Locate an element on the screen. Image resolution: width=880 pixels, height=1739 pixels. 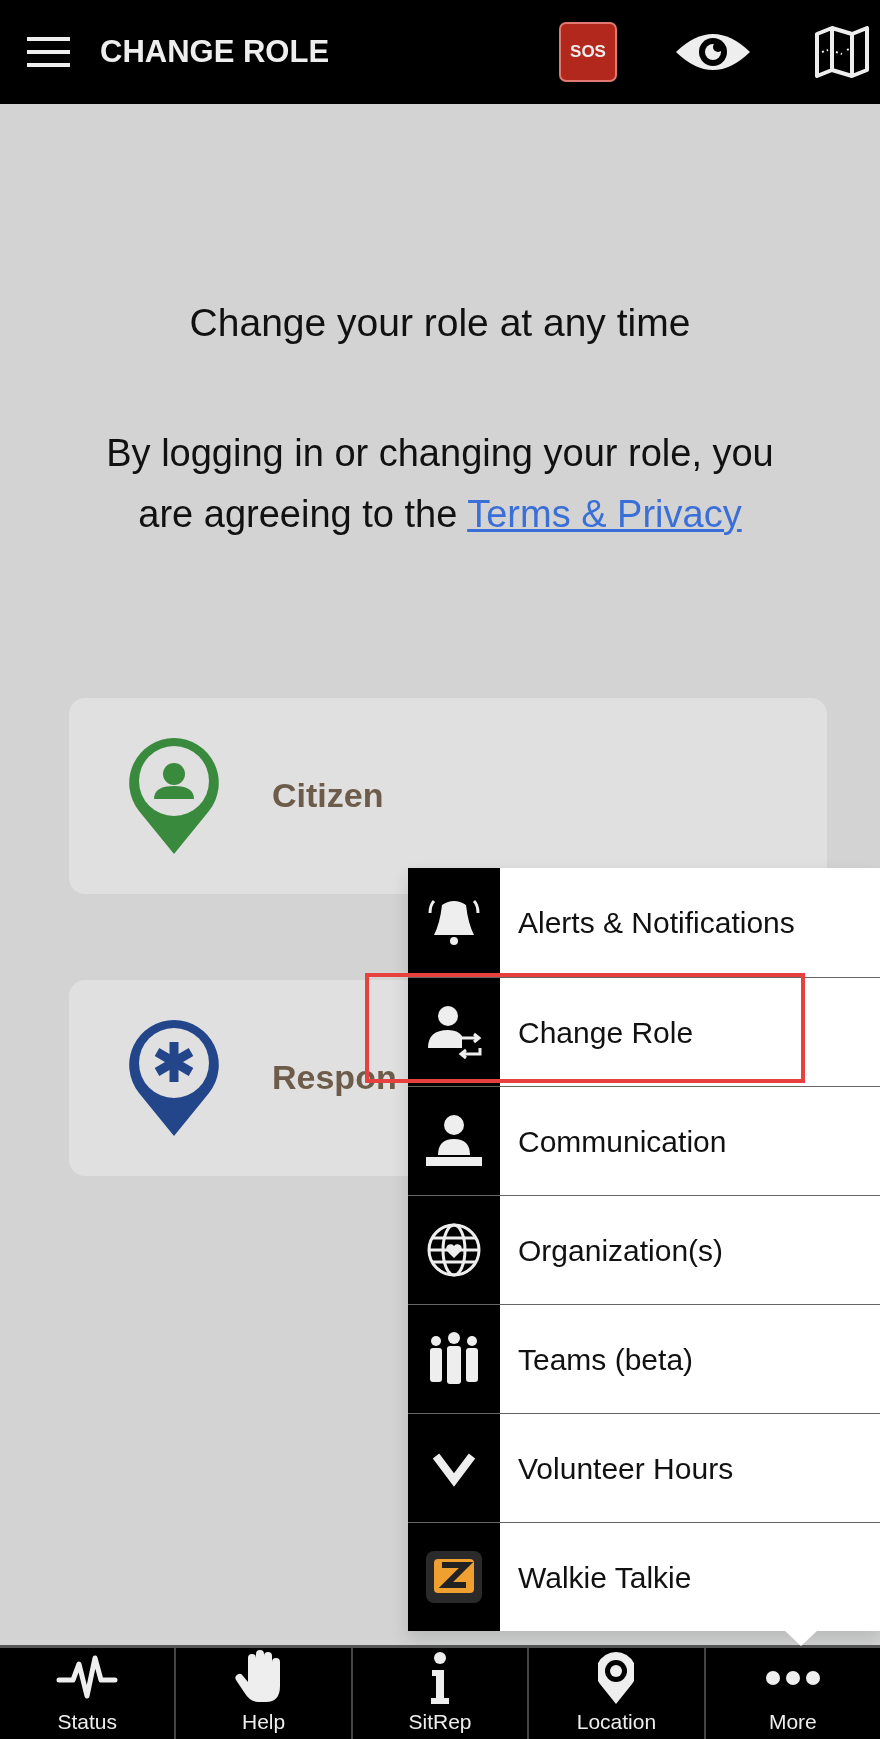
map-button is located at coordinates (842, 52).